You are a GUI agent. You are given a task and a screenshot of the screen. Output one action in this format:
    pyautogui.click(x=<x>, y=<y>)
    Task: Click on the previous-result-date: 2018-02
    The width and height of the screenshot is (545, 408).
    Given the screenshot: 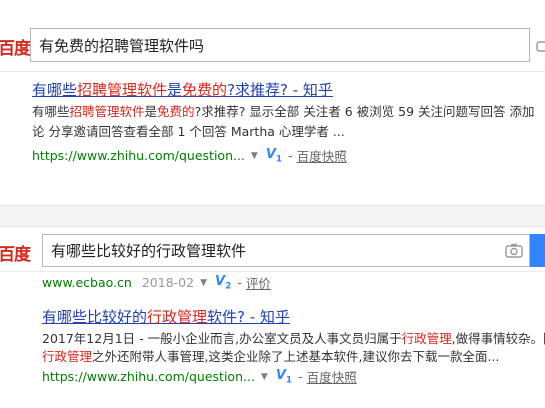 What is the action you would take?
    pyautogui.click(x=168, y=282)
    